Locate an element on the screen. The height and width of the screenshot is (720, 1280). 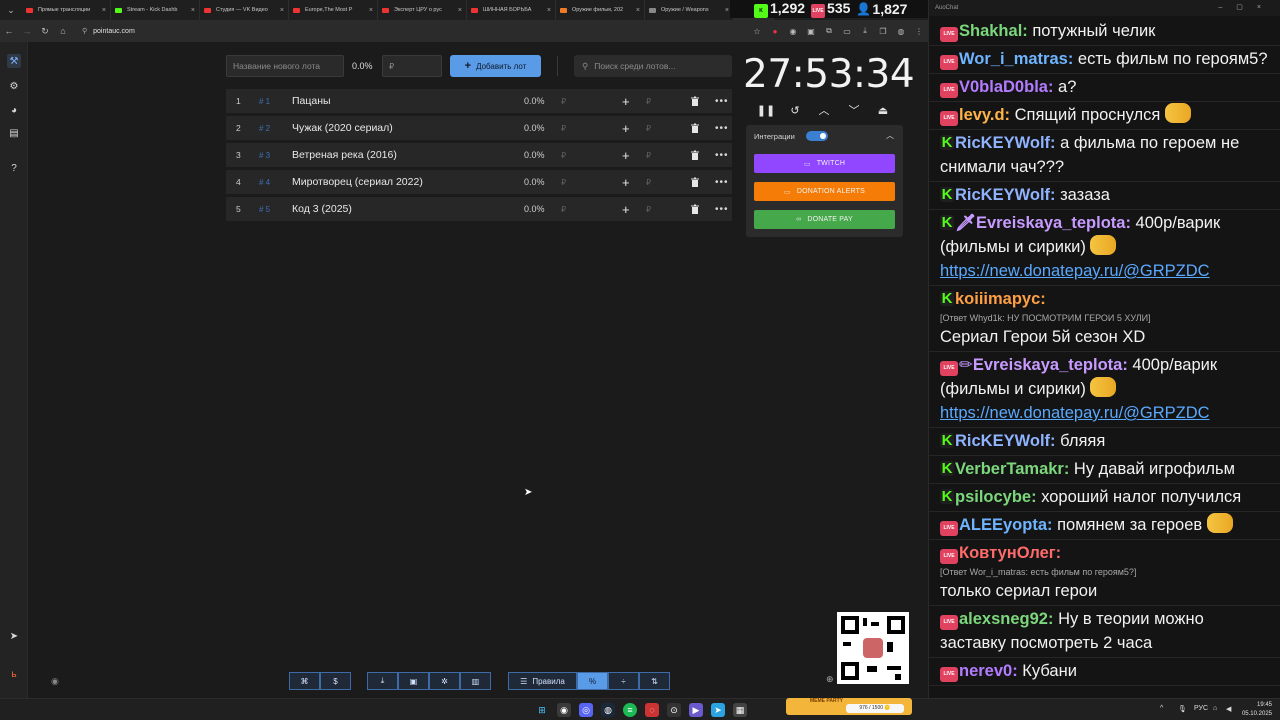
profile-avatar-icon: ◍ is located at coordinates (901, 31).